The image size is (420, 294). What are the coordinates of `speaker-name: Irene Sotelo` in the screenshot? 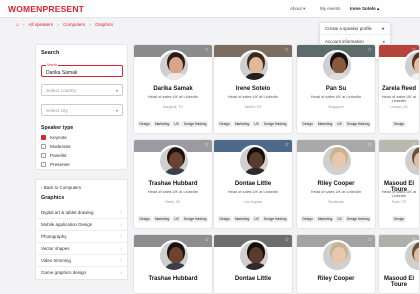 It's located at (253, 89).